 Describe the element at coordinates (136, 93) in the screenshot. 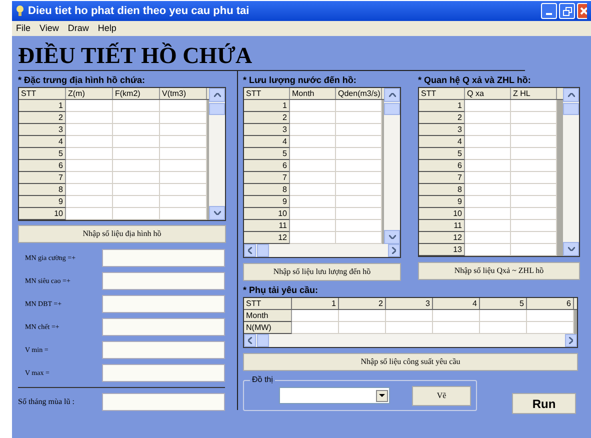

I see `column-header: F(km2)` at that location.